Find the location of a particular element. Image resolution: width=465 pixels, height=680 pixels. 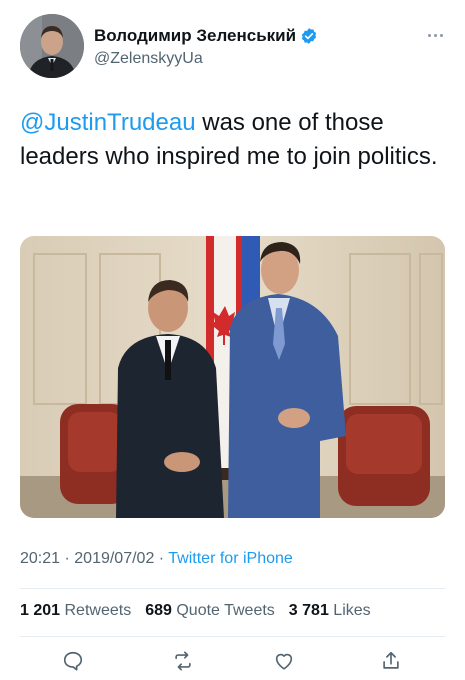

avatar-photo is located at coordinates (52, 46).